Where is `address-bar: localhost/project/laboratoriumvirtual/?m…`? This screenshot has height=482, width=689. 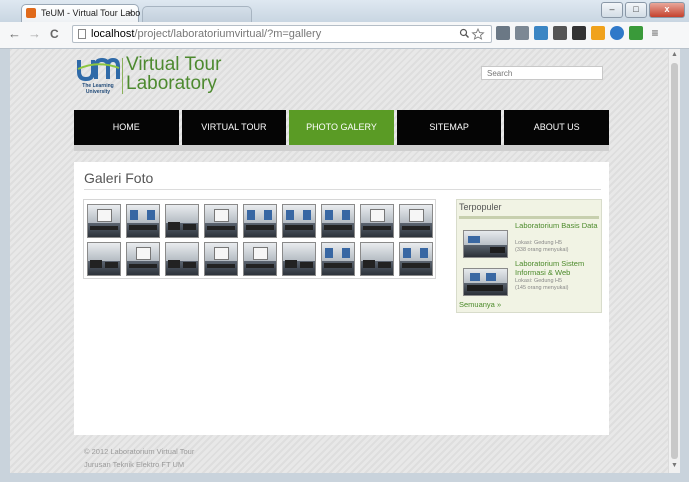 address-bar: localhost/project/laboratoriumvirtual/?m… is located at coordinates (282, 34).